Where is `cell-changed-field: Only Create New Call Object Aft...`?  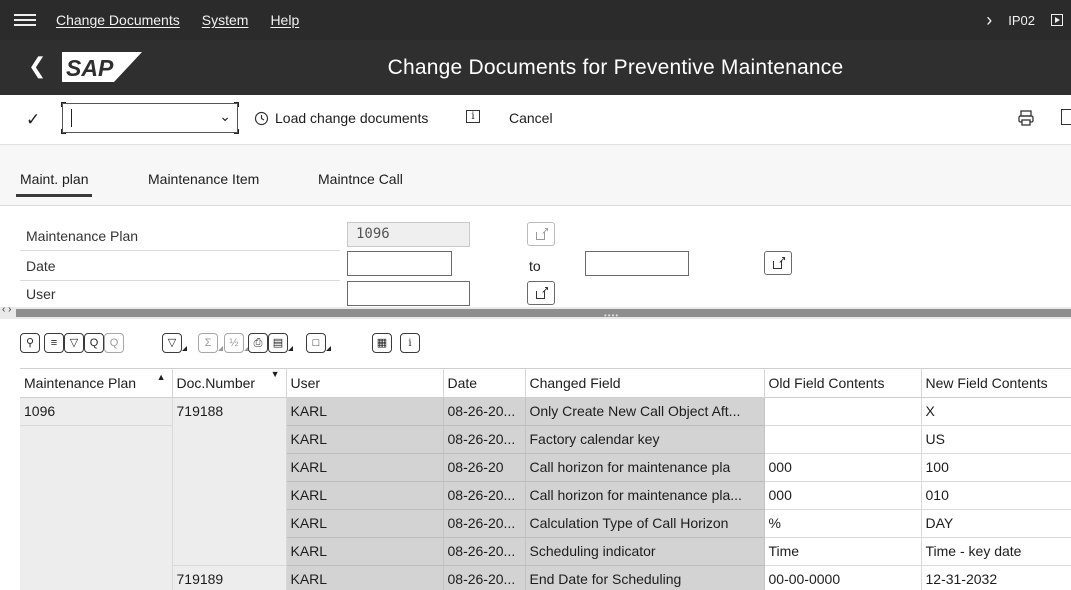
cell-changed-field: Only Create New Call Object Aft... is located at coordinates (645, 411).